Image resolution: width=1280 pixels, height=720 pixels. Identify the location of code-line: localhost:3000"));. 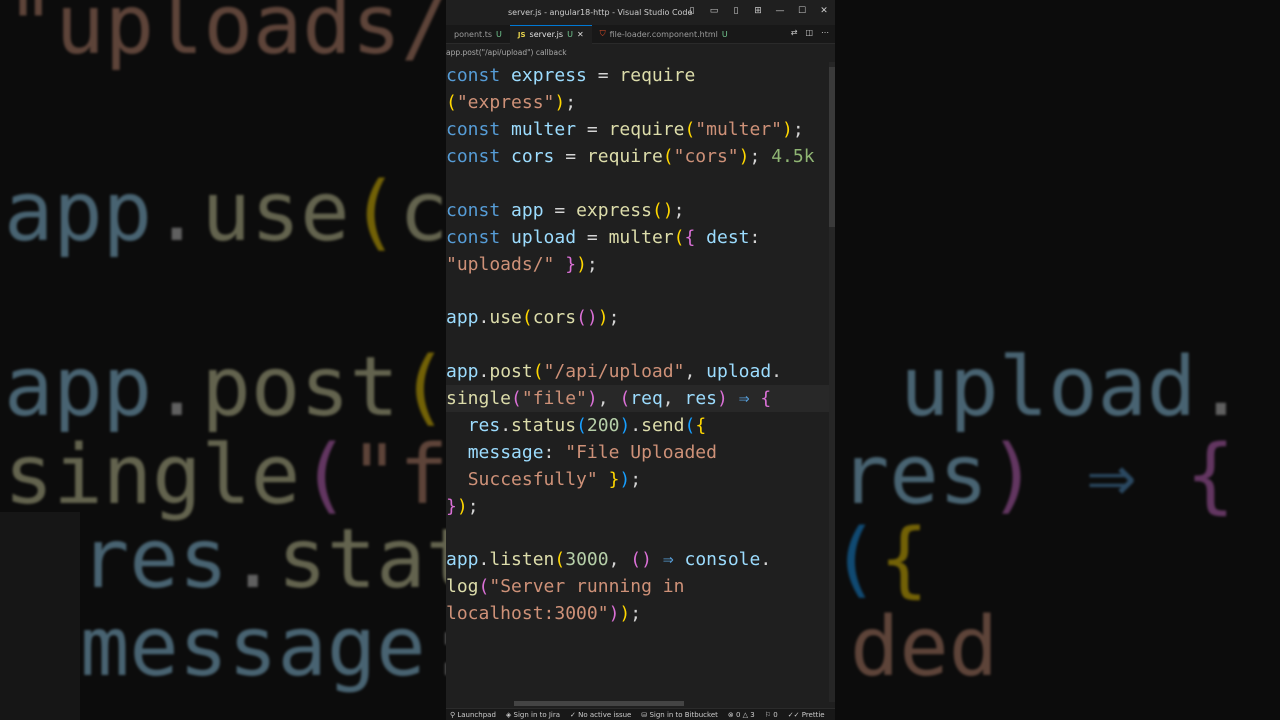
(544, 613).